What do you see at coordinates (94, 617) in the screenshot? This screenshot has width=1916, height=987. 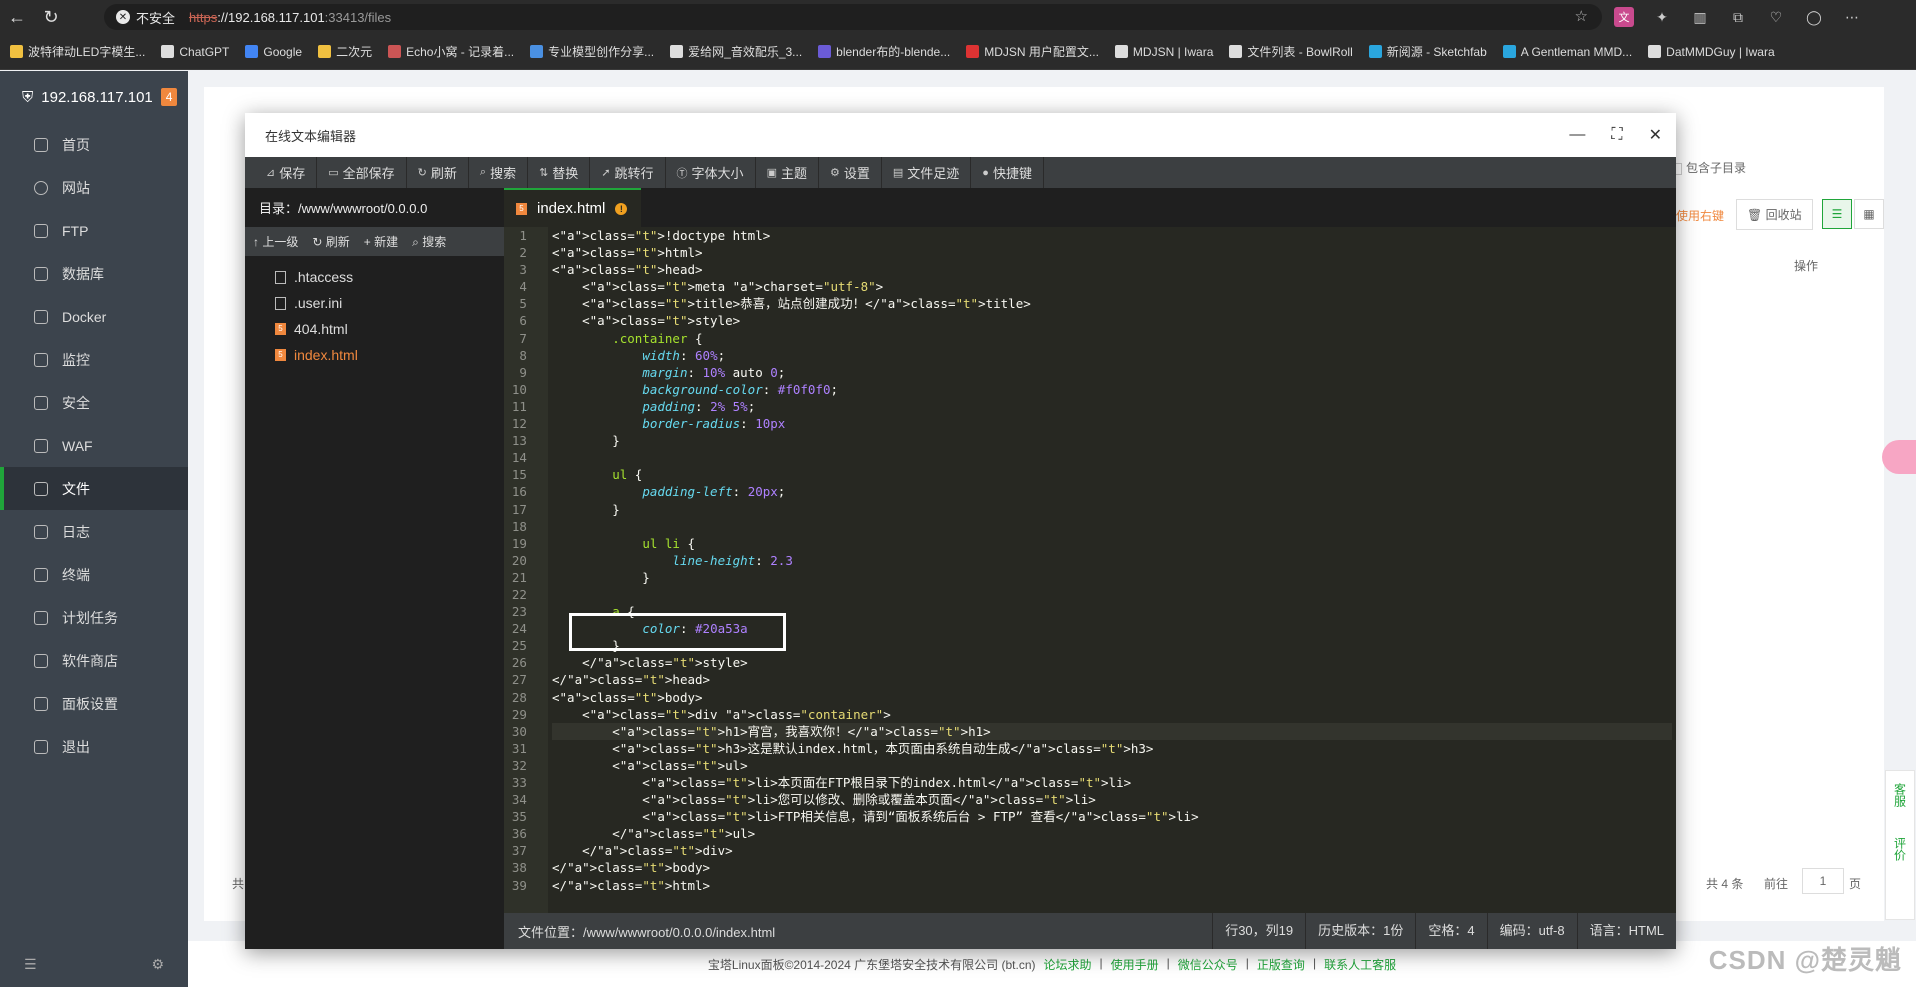 I see `sidebar-item-cron: 计划任务` at bounding box center [94, 617].